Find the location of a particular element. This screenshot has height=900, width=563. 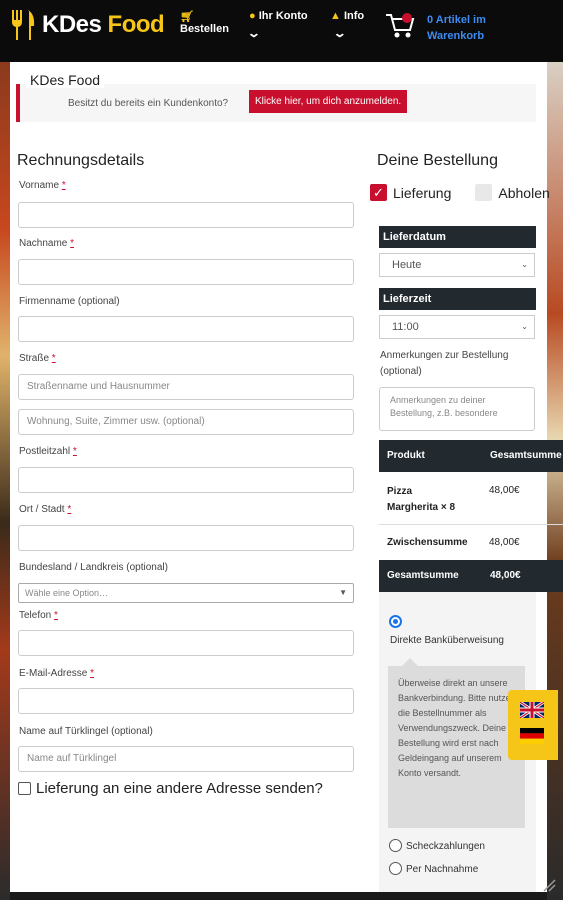

nav-label: Ihr Konto is located at coordinates (283, 16).